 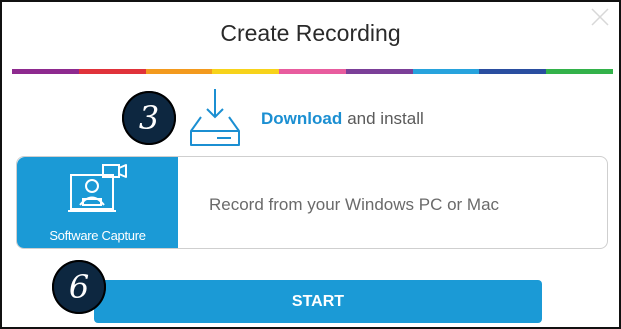 I want to click on download-link: Download, so click(x=301, y=118).